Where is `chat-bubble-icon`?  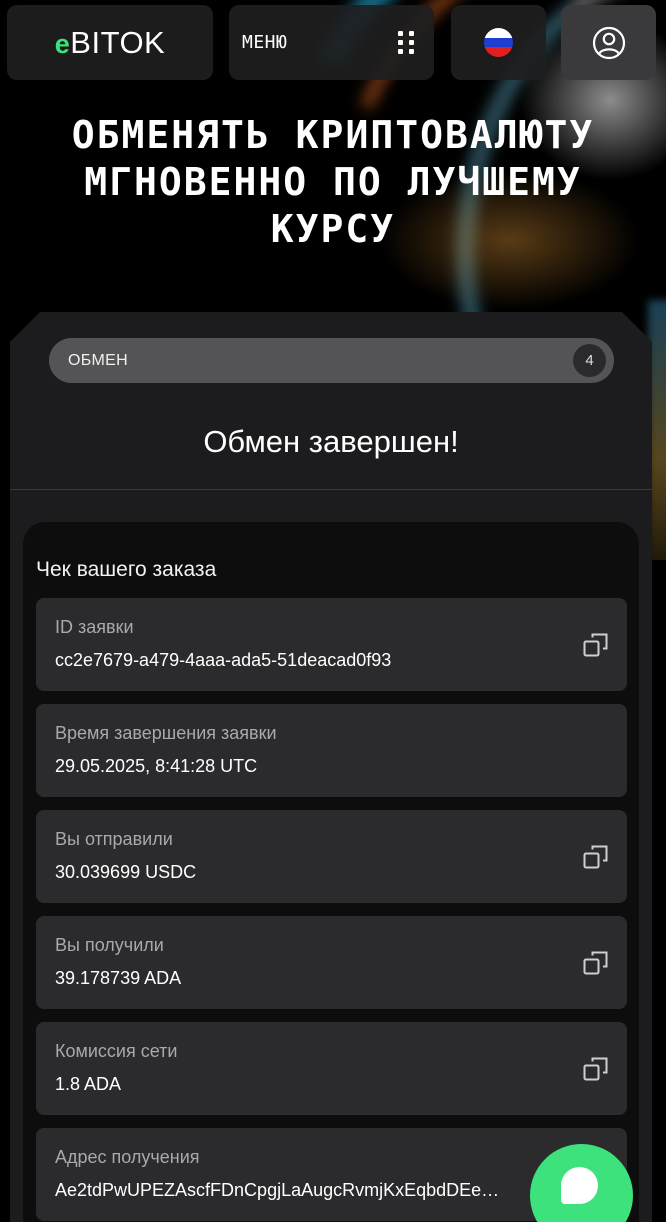
chat-bubble-icon is located at coordinates (579, 1185).